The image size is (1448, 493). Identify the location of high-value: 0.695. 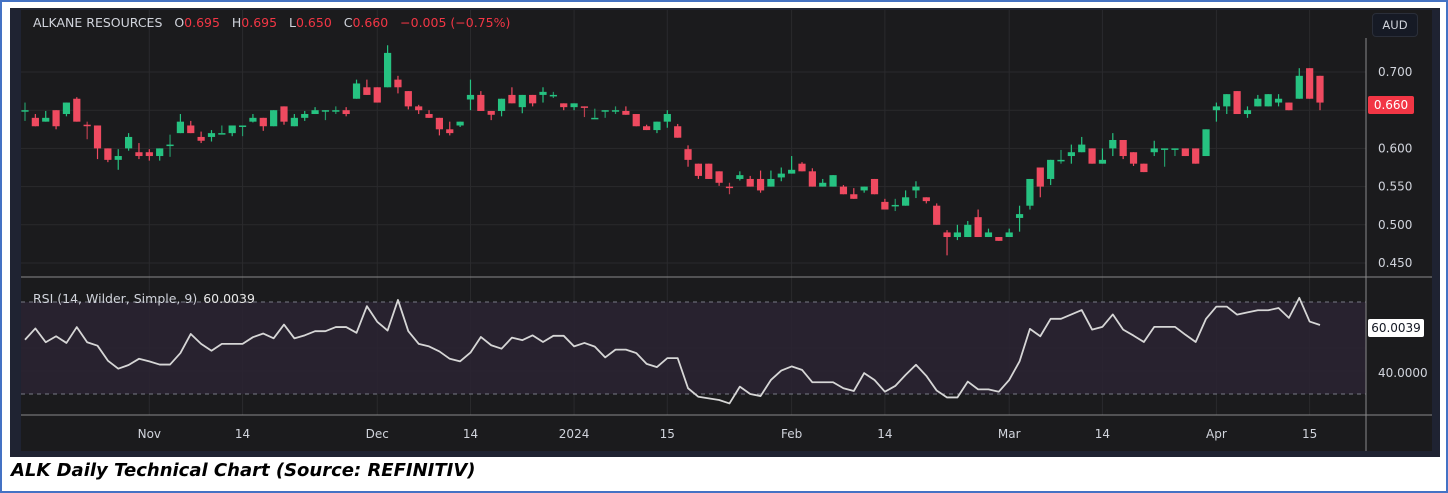
(259, 22).